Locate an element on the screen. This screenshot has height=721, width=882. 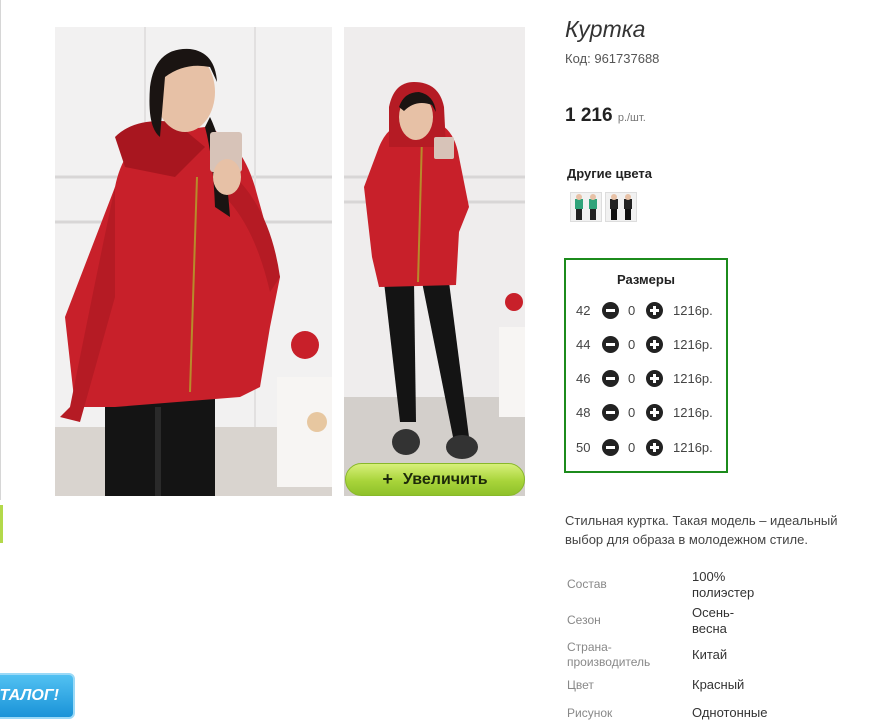
sizes-title: Размеры is located at coordinates (646, 279).